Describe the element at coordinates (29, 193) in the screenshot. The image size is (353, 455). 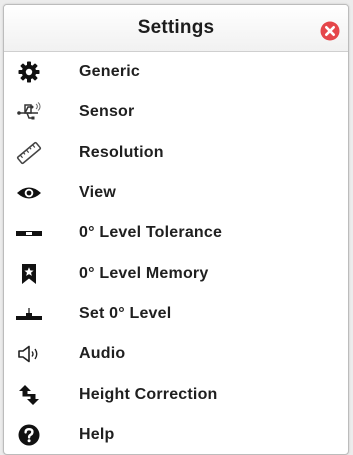
I see `eye-icon` at that location.